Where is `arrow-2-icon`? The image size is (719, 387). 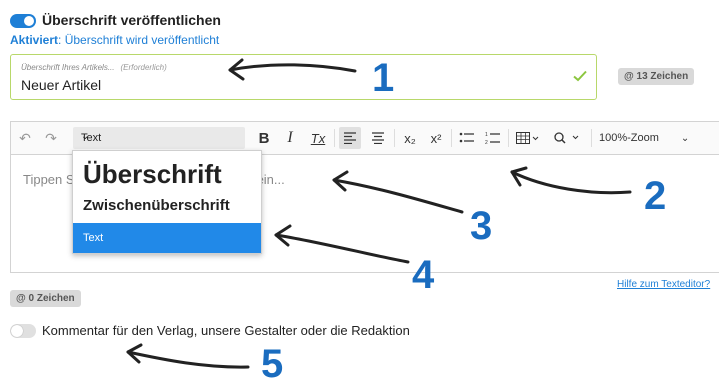
arrow-2-icon is located at coordinates (571, 182).